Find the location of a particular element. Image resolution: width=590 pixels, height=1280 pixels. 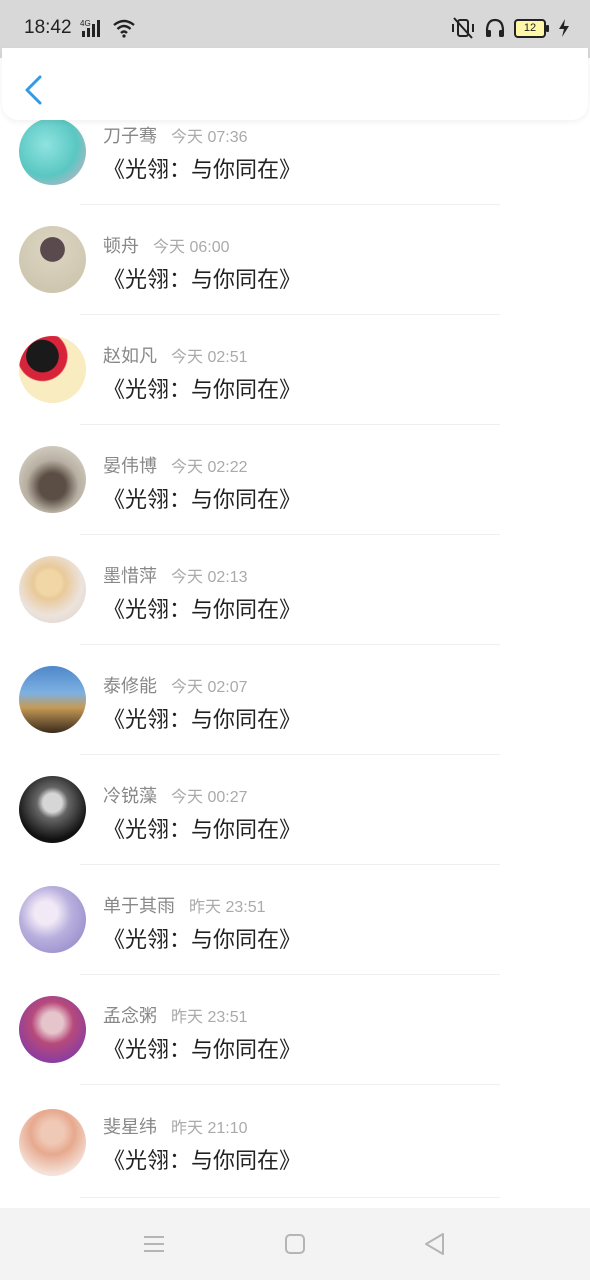

chevron-left-icon is located at coordinates (34, 90).